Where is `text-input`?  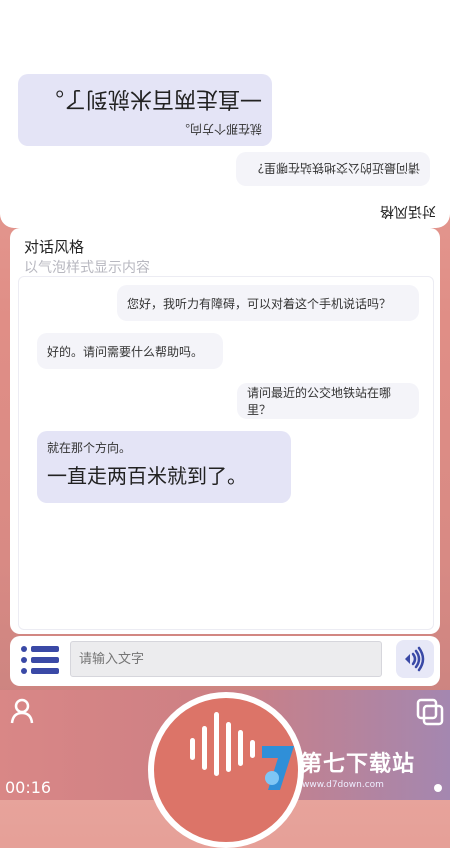 text-input is located at coordinates (226, 659).